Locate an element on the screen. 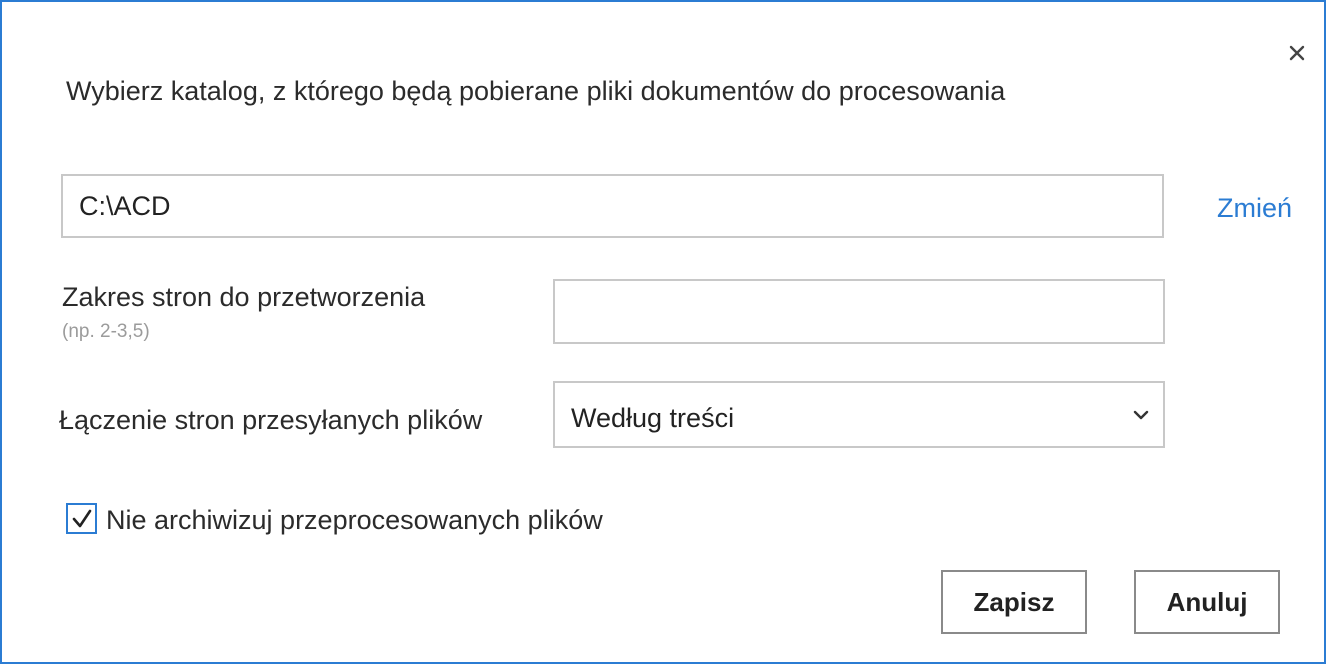  cancel-button: Anuluj is located at coordinates (1207, 602).